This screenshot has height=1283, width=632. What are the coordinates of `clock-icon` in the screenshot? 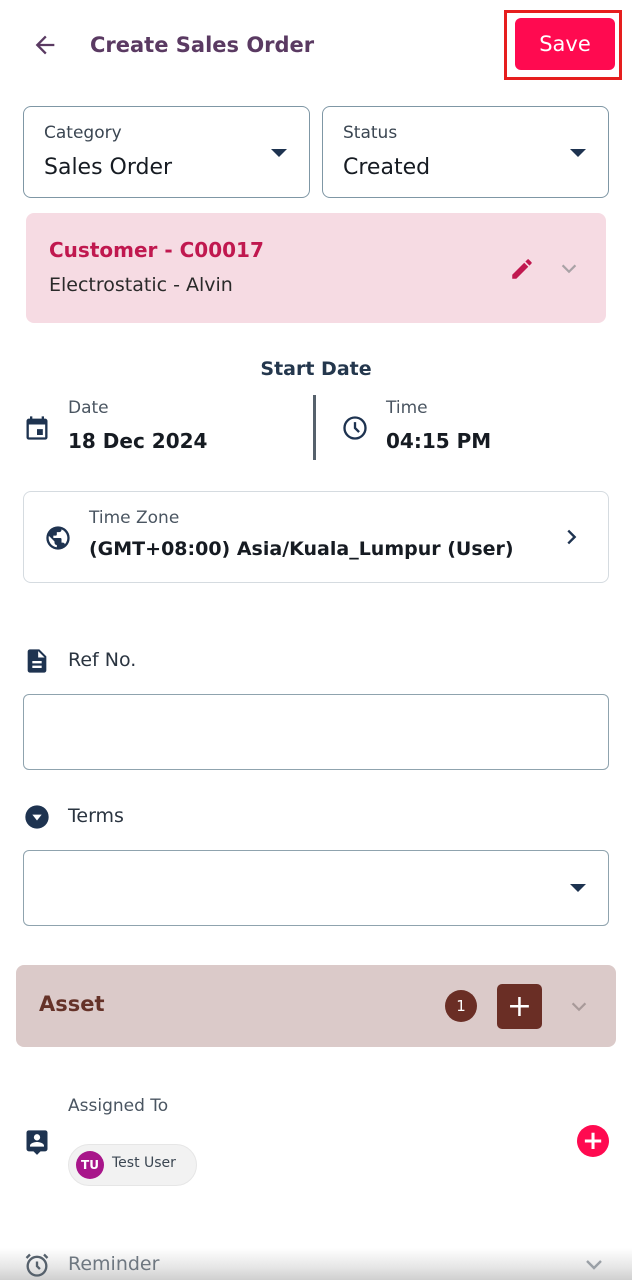 It's located at (355, 428).